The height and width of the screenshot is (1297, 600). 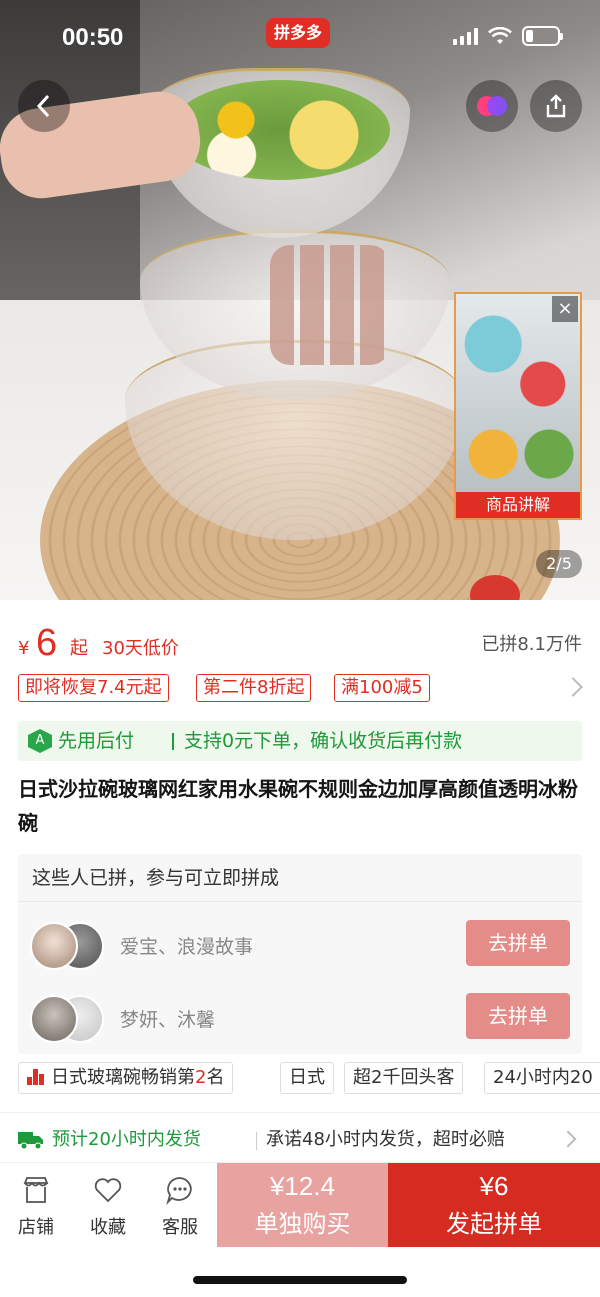 I want to click on shipping-tag: 24小时内20, so click(x=542, y=1078).